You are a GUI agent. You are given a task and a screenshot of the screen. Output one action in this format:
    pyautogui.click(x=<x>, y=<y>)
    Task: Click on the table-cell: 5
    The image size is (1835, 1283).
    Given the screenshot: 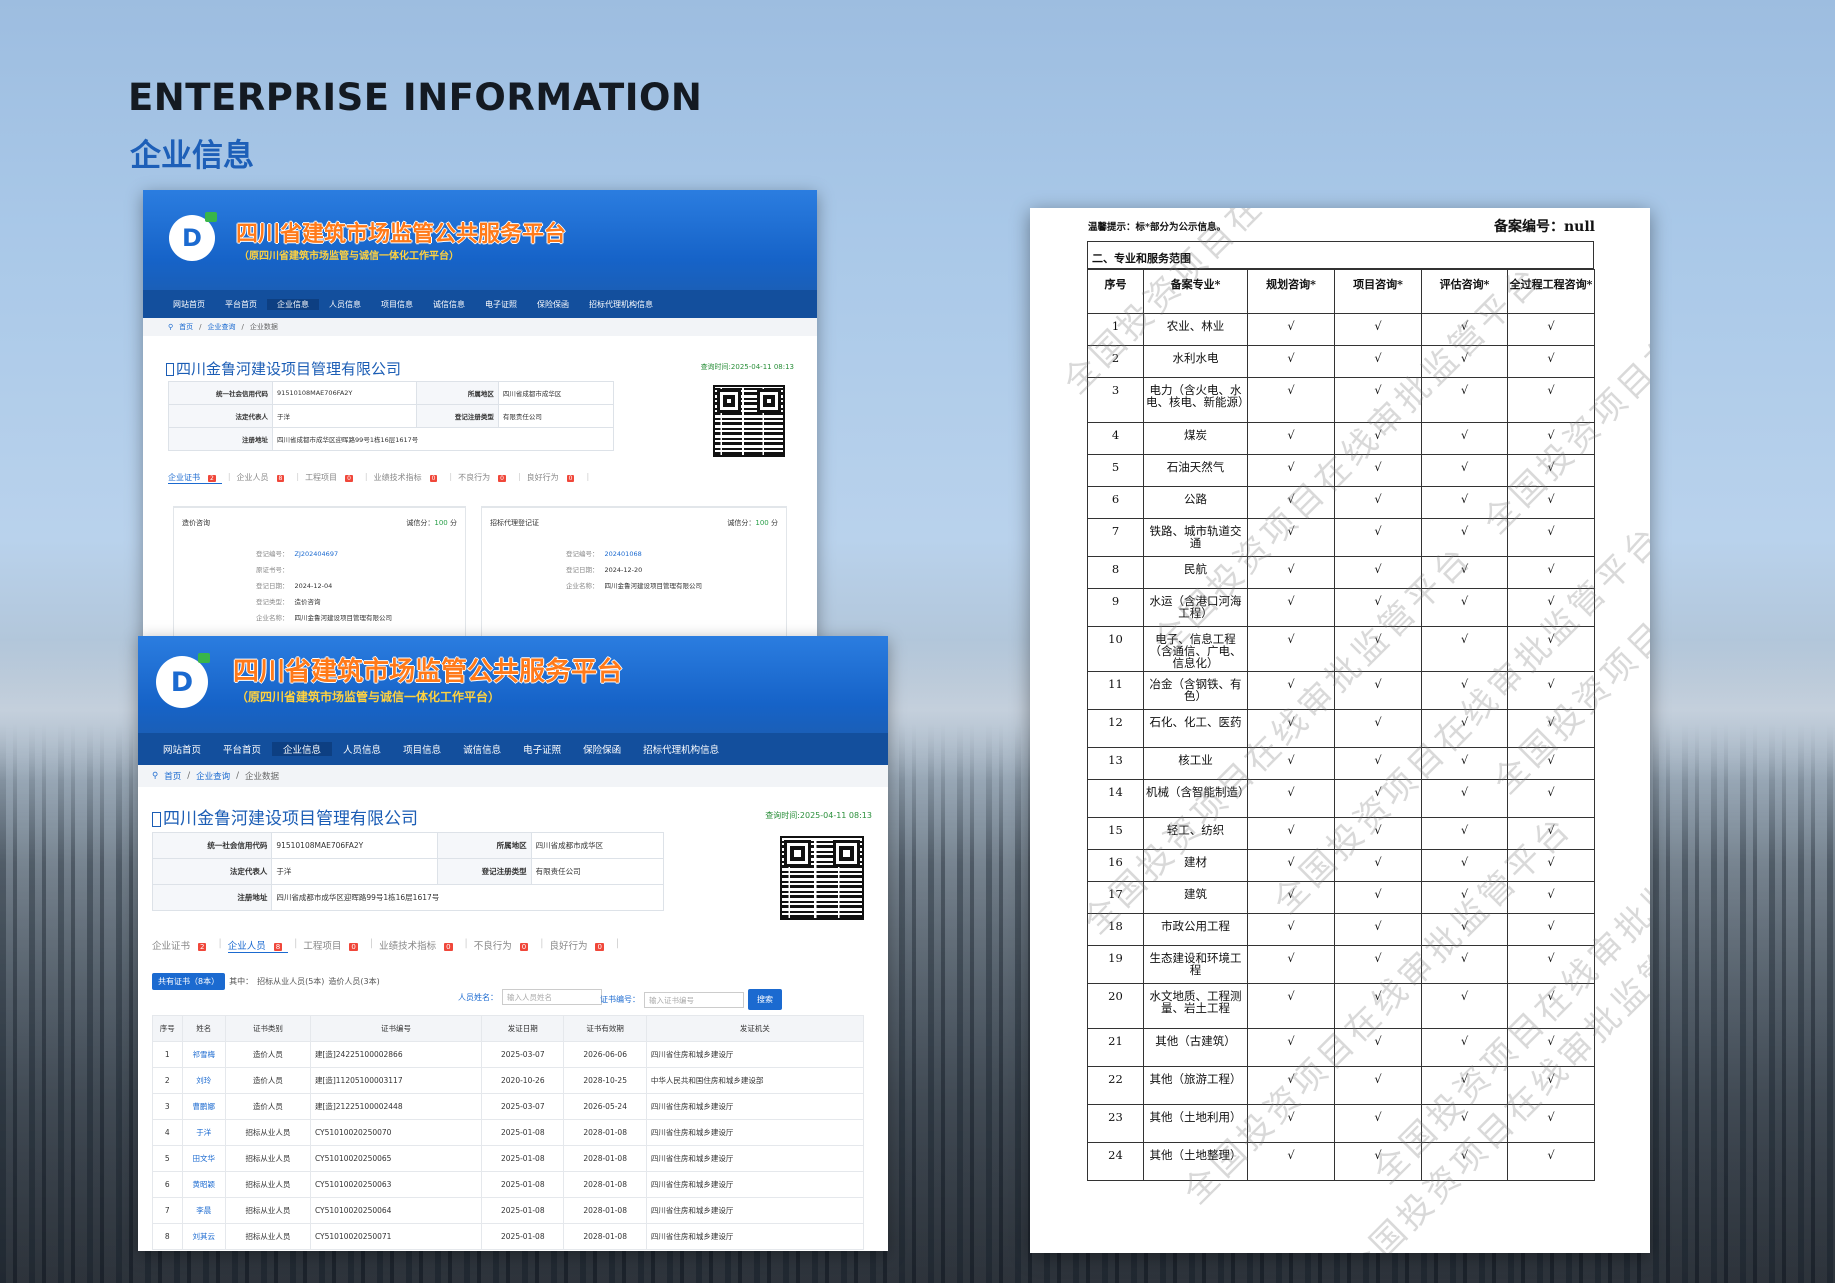 What is the action you would take?
    pyautogui.click(x=167, y=1158)
    